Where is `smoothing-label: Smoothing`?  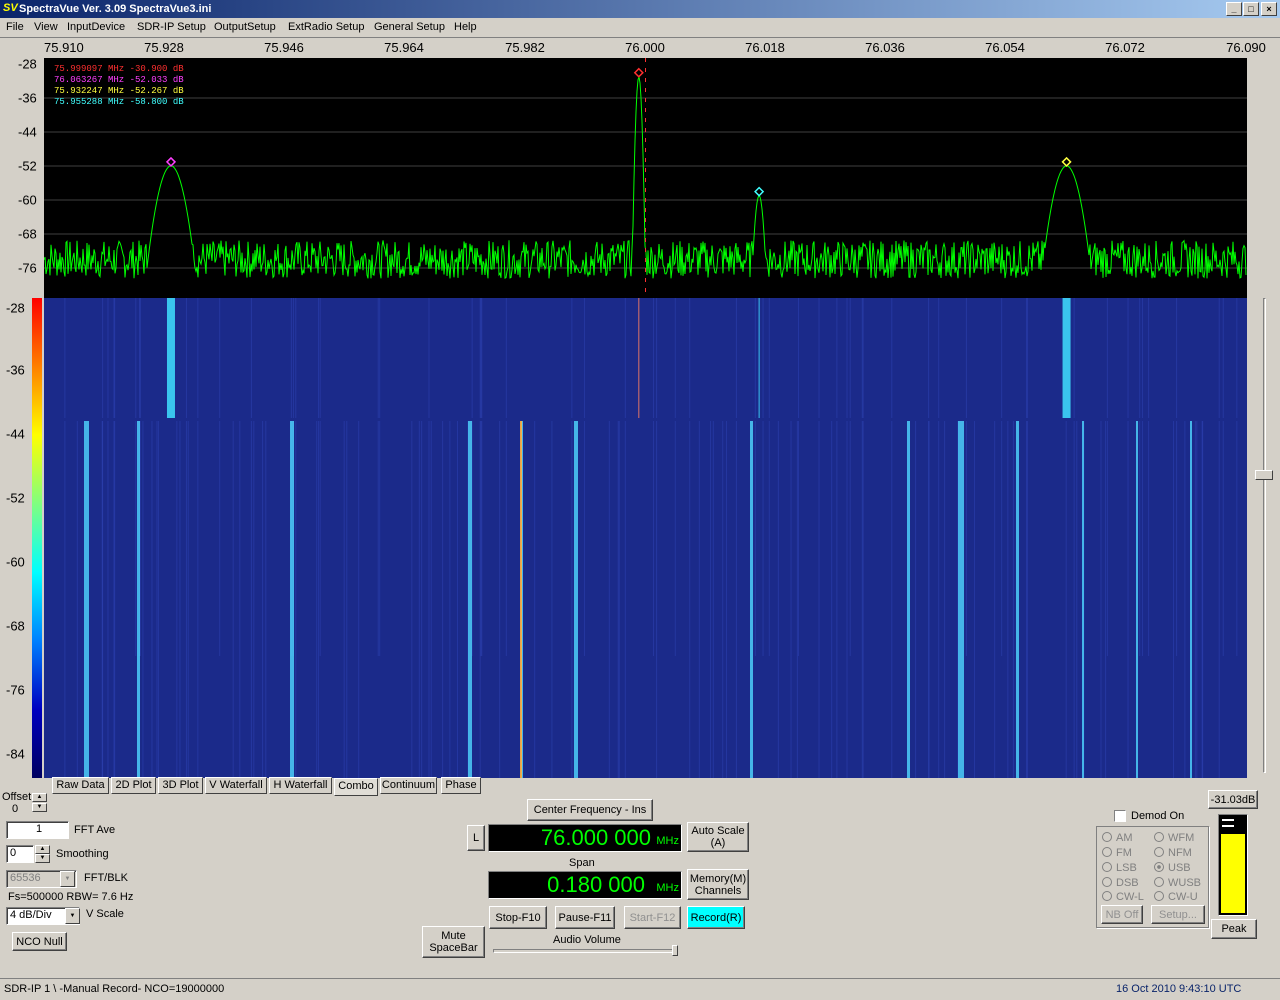
smoothing-label: Smoothing is located at coordinates (82, 854).